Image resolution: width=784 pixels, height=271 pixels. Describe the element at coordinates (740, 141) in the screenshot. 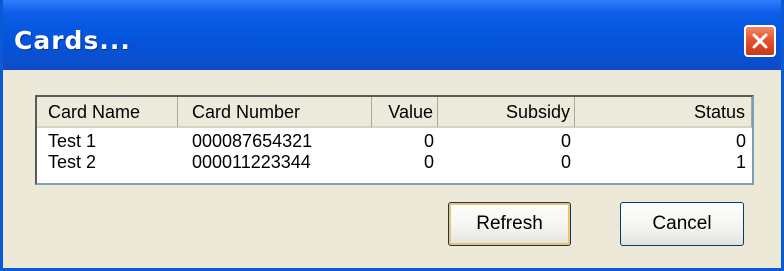

I see `cell-status: 0` at that location.